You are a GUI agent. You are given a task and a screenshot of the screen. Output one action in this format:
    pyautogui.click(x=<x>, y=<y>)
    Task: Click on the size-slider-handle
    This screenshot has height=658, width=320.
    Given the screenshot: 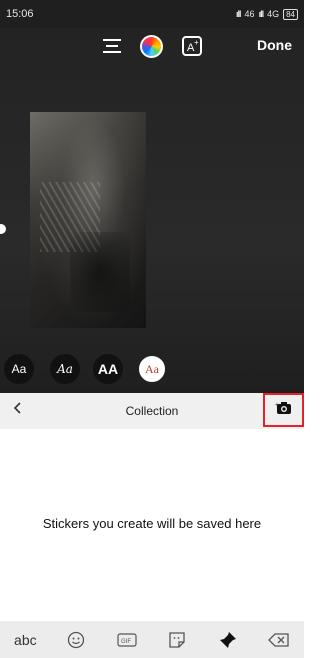 What is the action you would take?
    pyautogui.click(x=3, y=229)
    